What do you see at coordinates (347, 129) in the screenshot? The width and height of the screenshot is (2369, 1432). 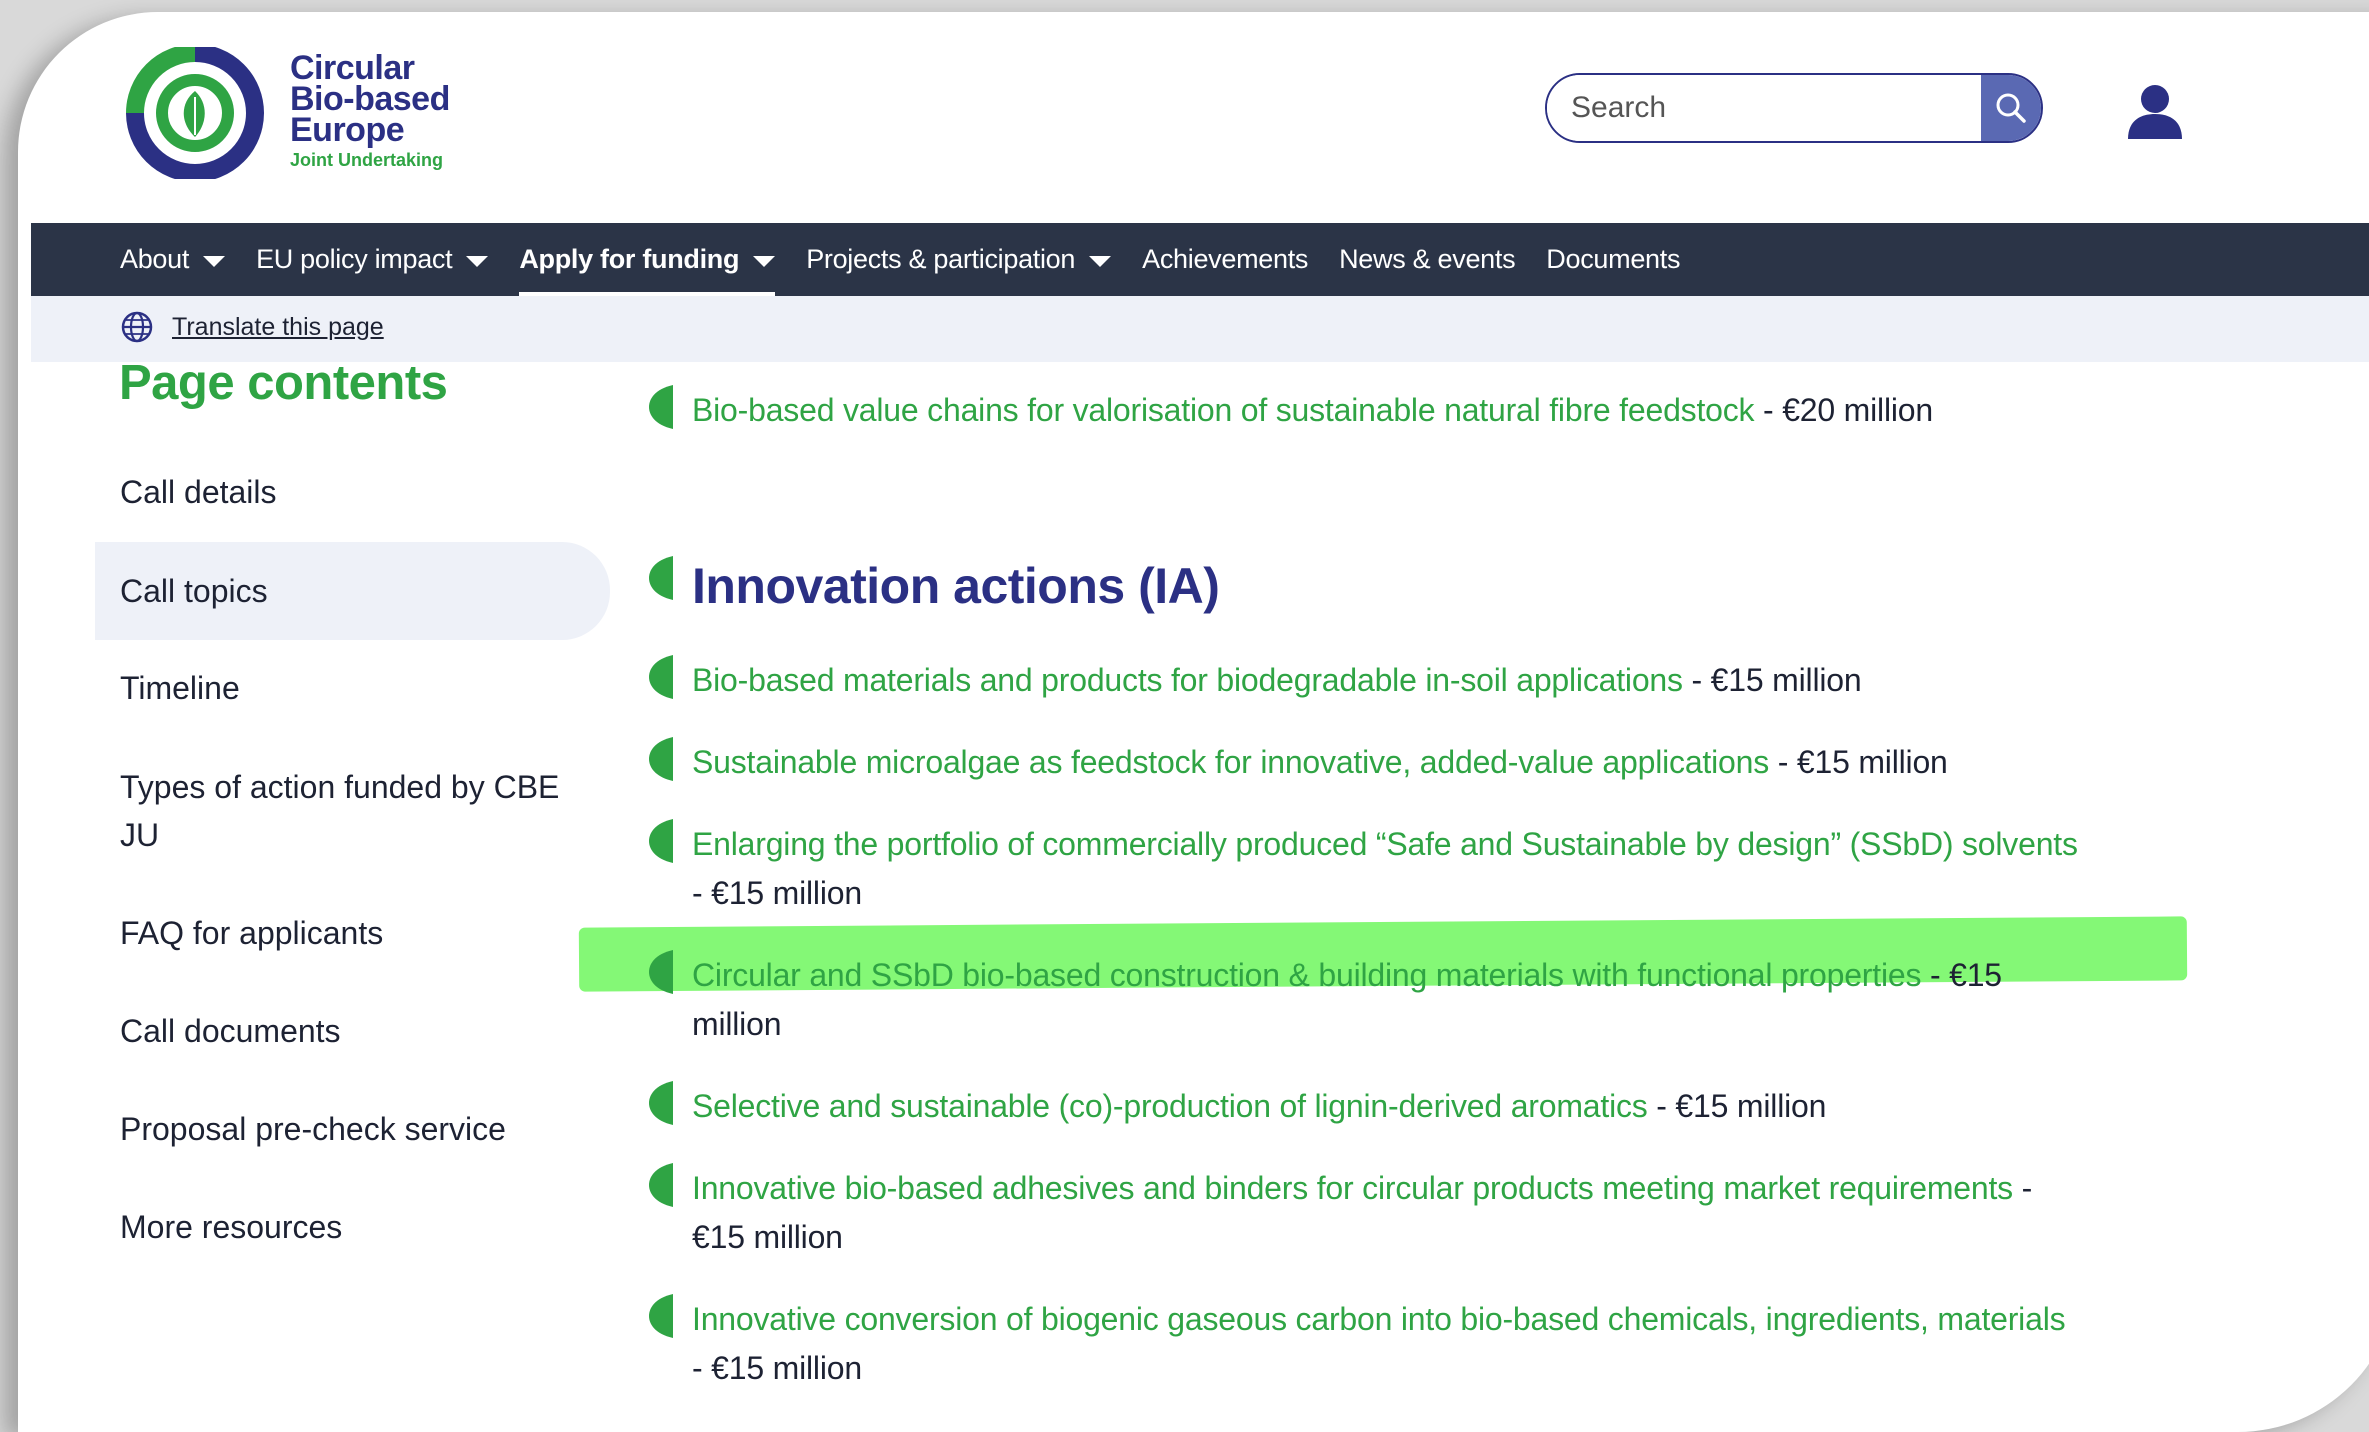 I see `logo-line3: Europe` at bounding box center [347, 129].